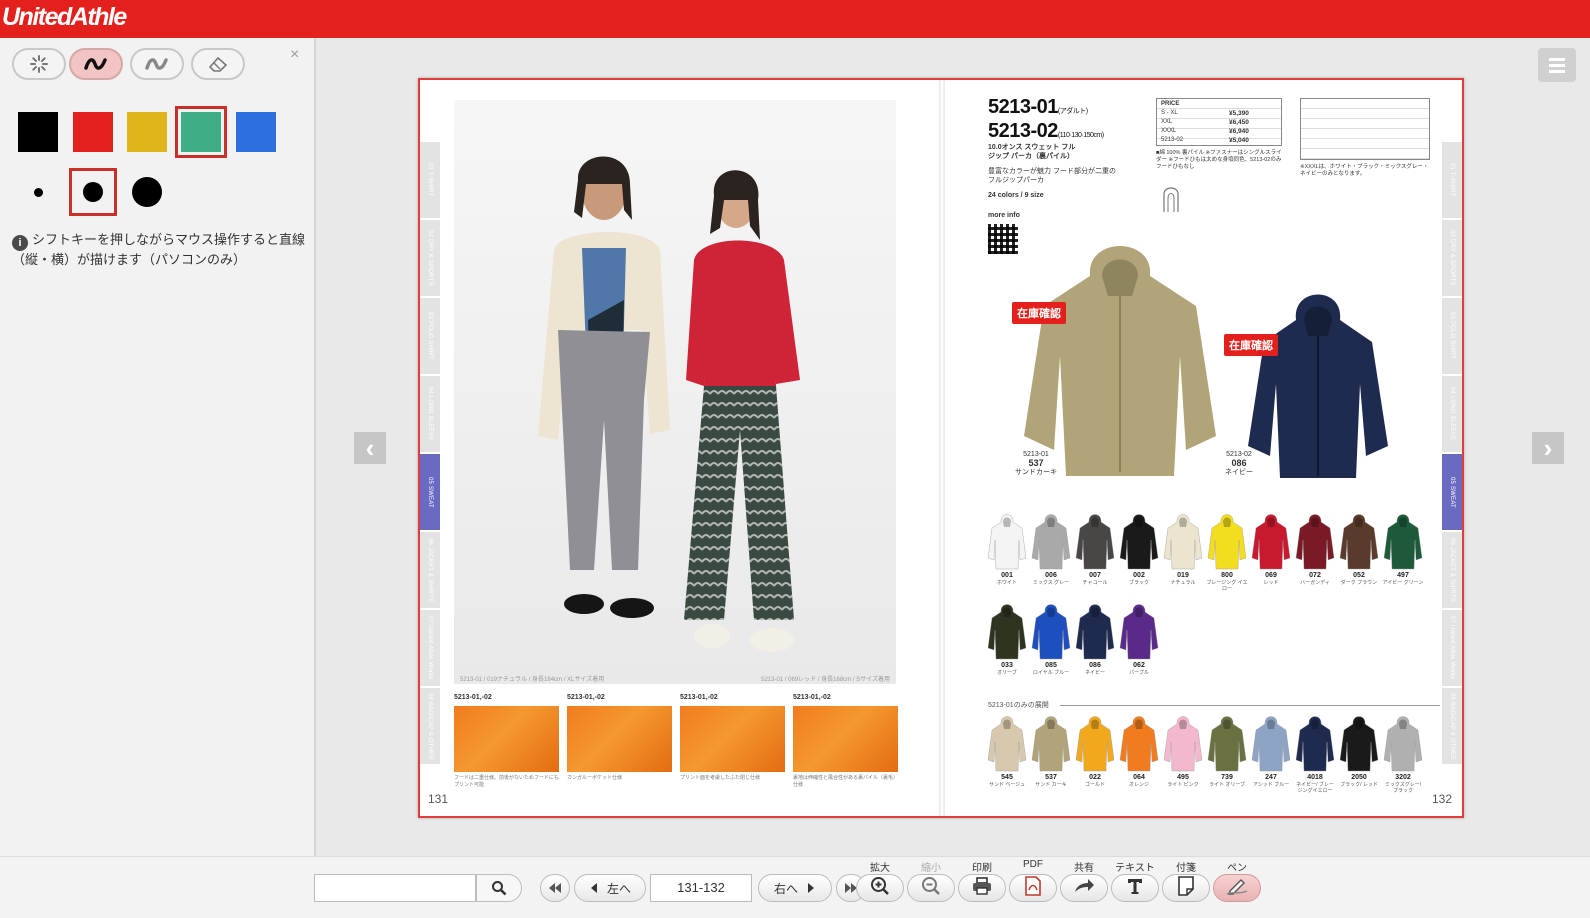 Image resolution: width=1590 pixels, height=918 pixels. I want to click on color-swatch-item: 069 レッド, so click(1271, 549).